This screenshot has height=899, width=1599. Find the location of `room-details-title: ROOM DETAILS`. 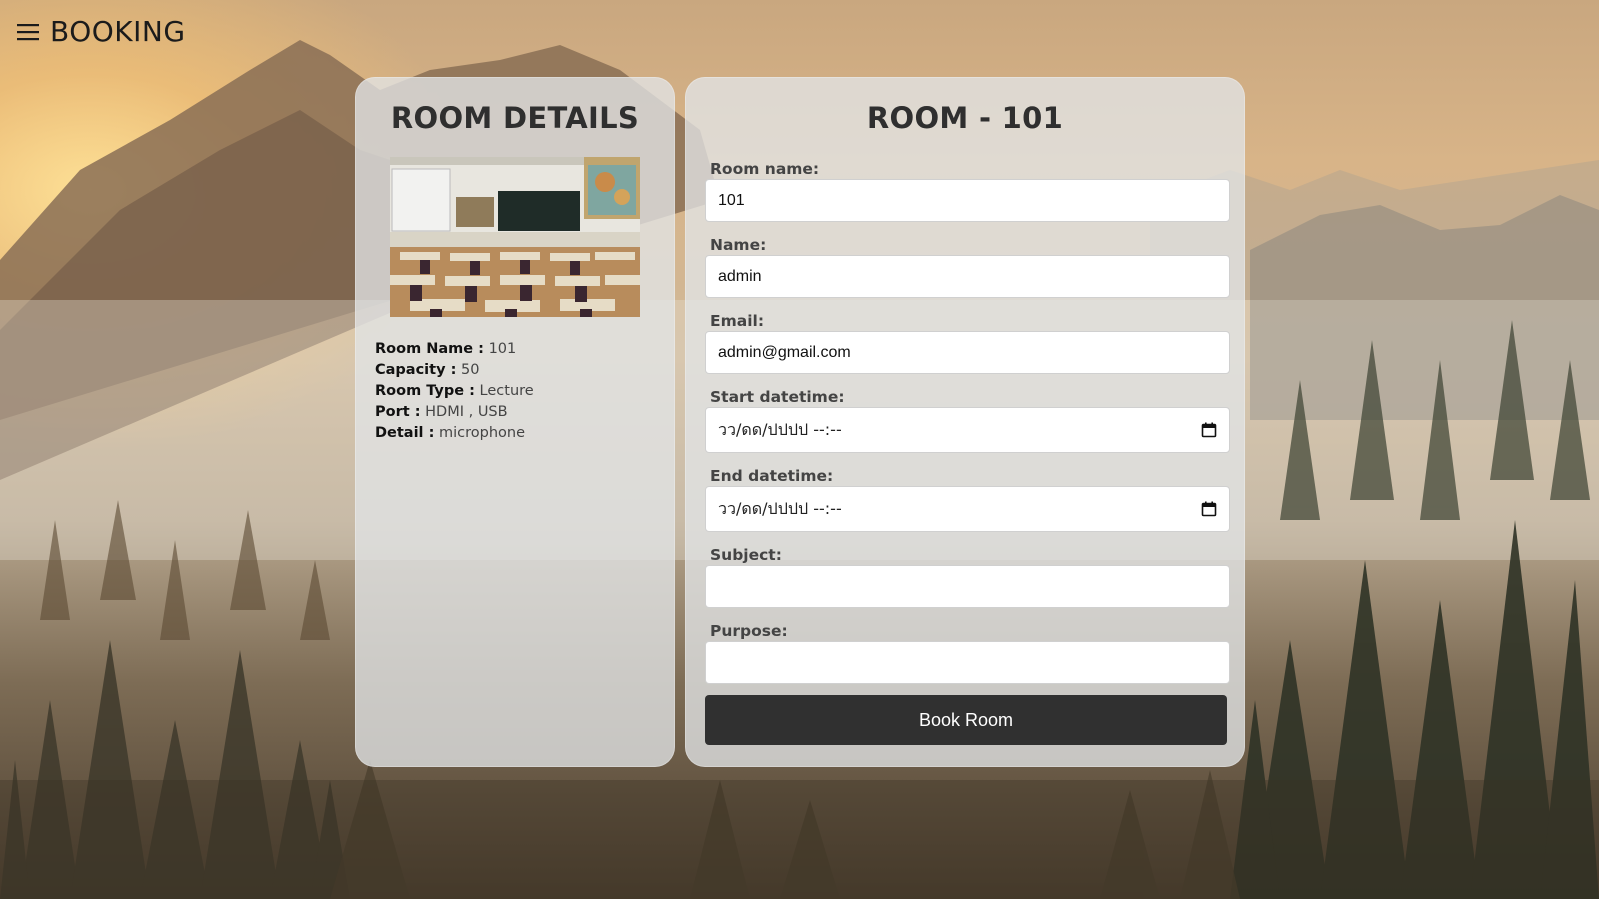

room-details-title: ROOM DETAILS is located at coordinates (515, 118).